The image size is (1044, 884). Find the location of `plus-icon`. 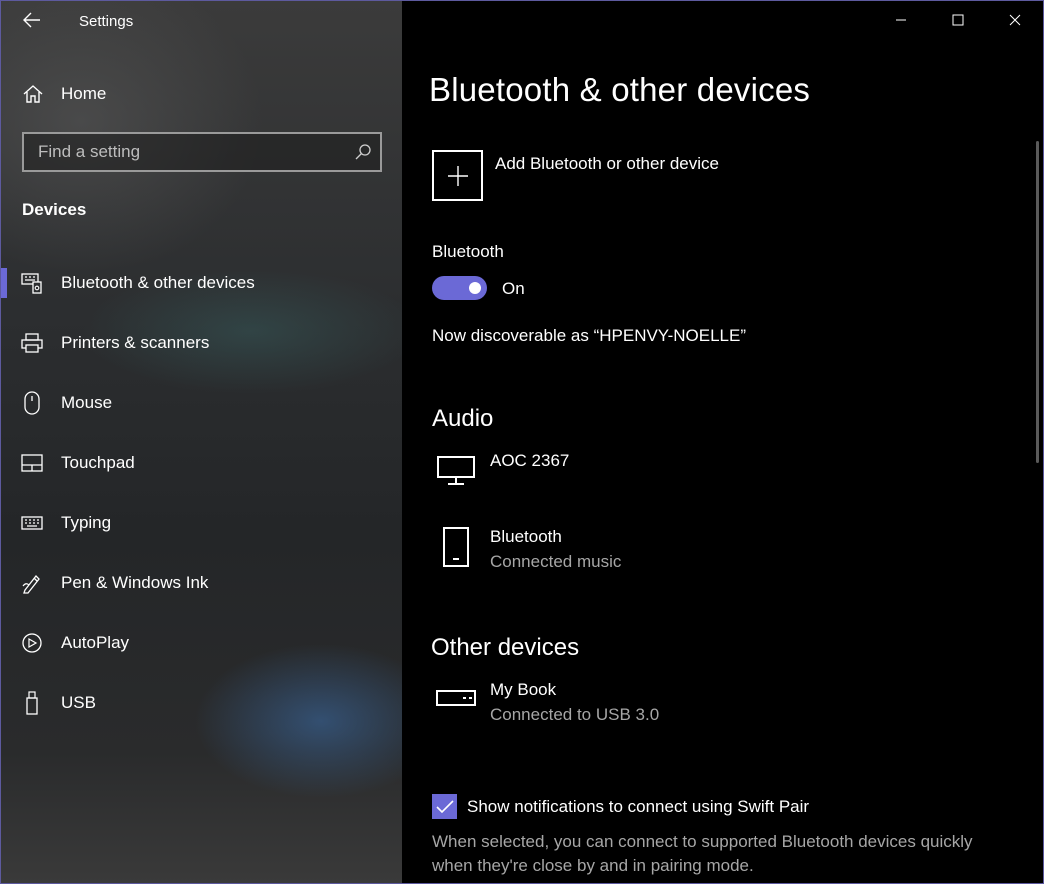

plus-icon is located at coordinates (457, 175).